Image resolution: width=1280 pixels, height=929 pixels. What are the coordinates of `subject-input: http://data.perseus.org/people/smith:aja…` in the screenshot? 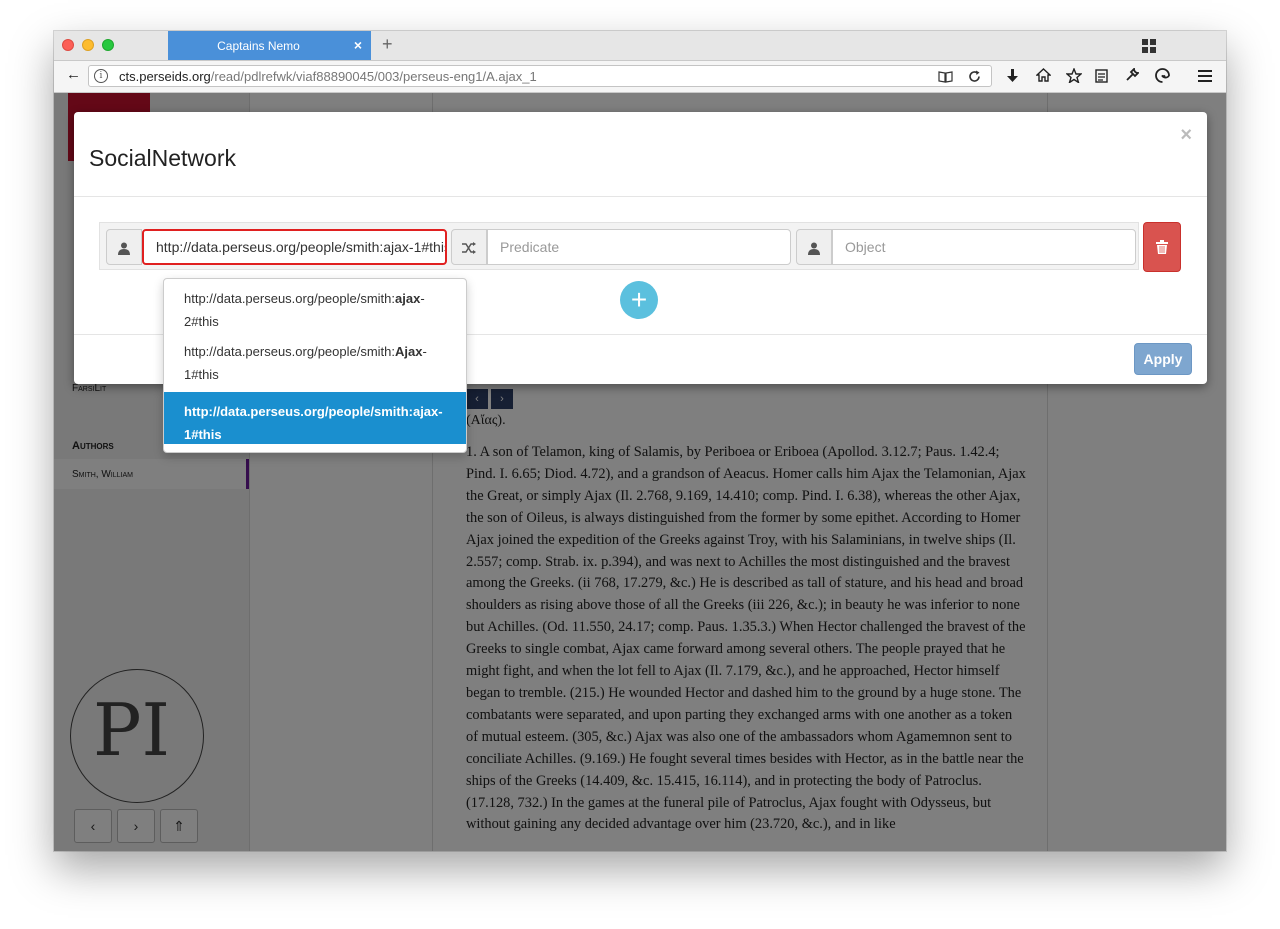 It's located at (294, 247).